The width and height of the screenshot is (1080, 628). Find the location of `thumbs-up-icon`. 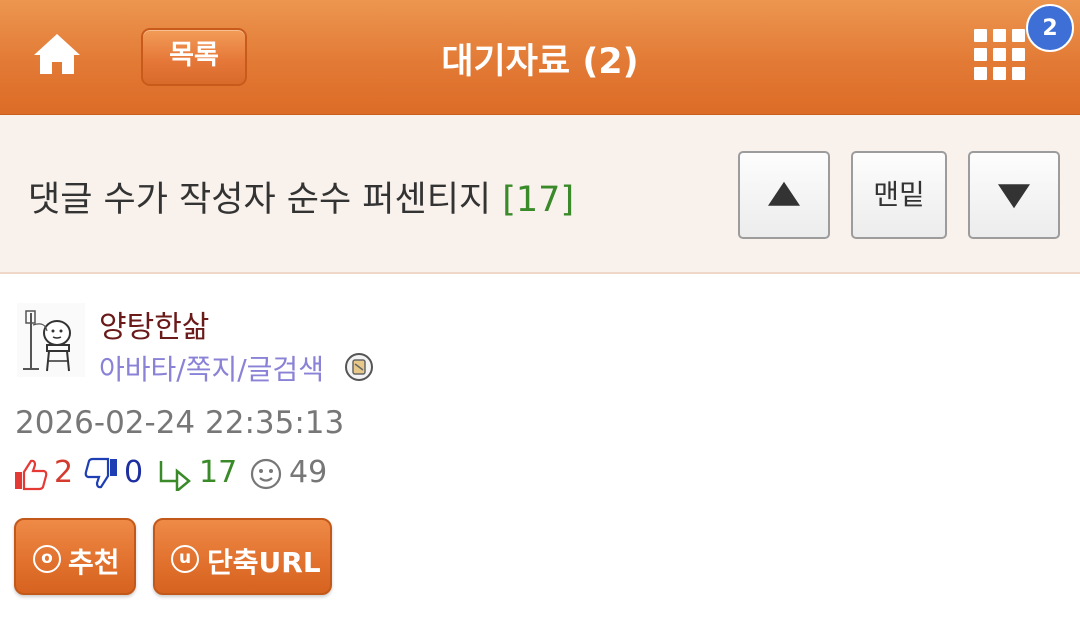

thumbs-up-icon is located at coordinates (31, 478).